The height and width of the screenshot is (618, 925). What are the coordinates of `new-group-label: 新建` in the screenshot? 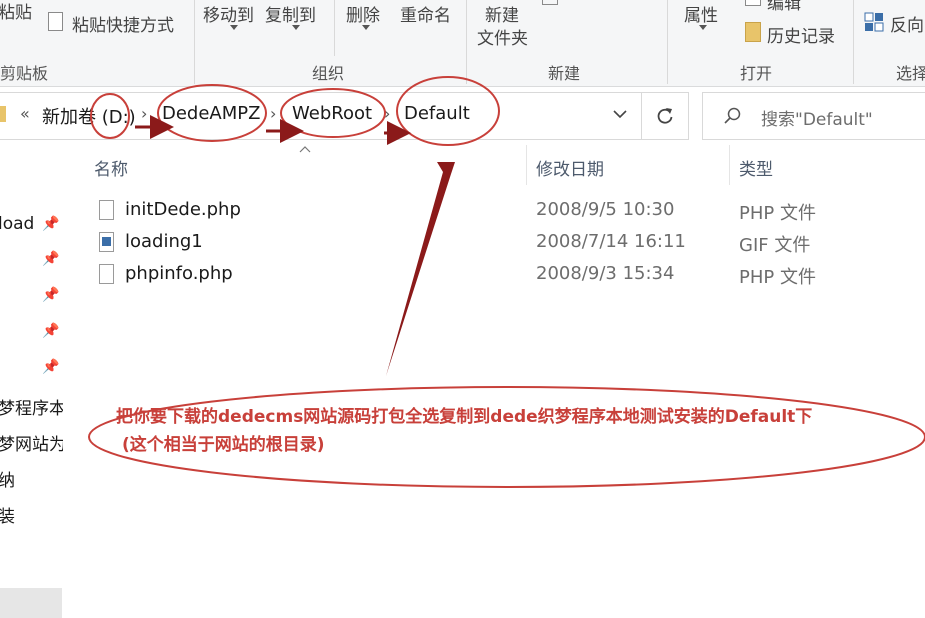 It's located at (564, 73).